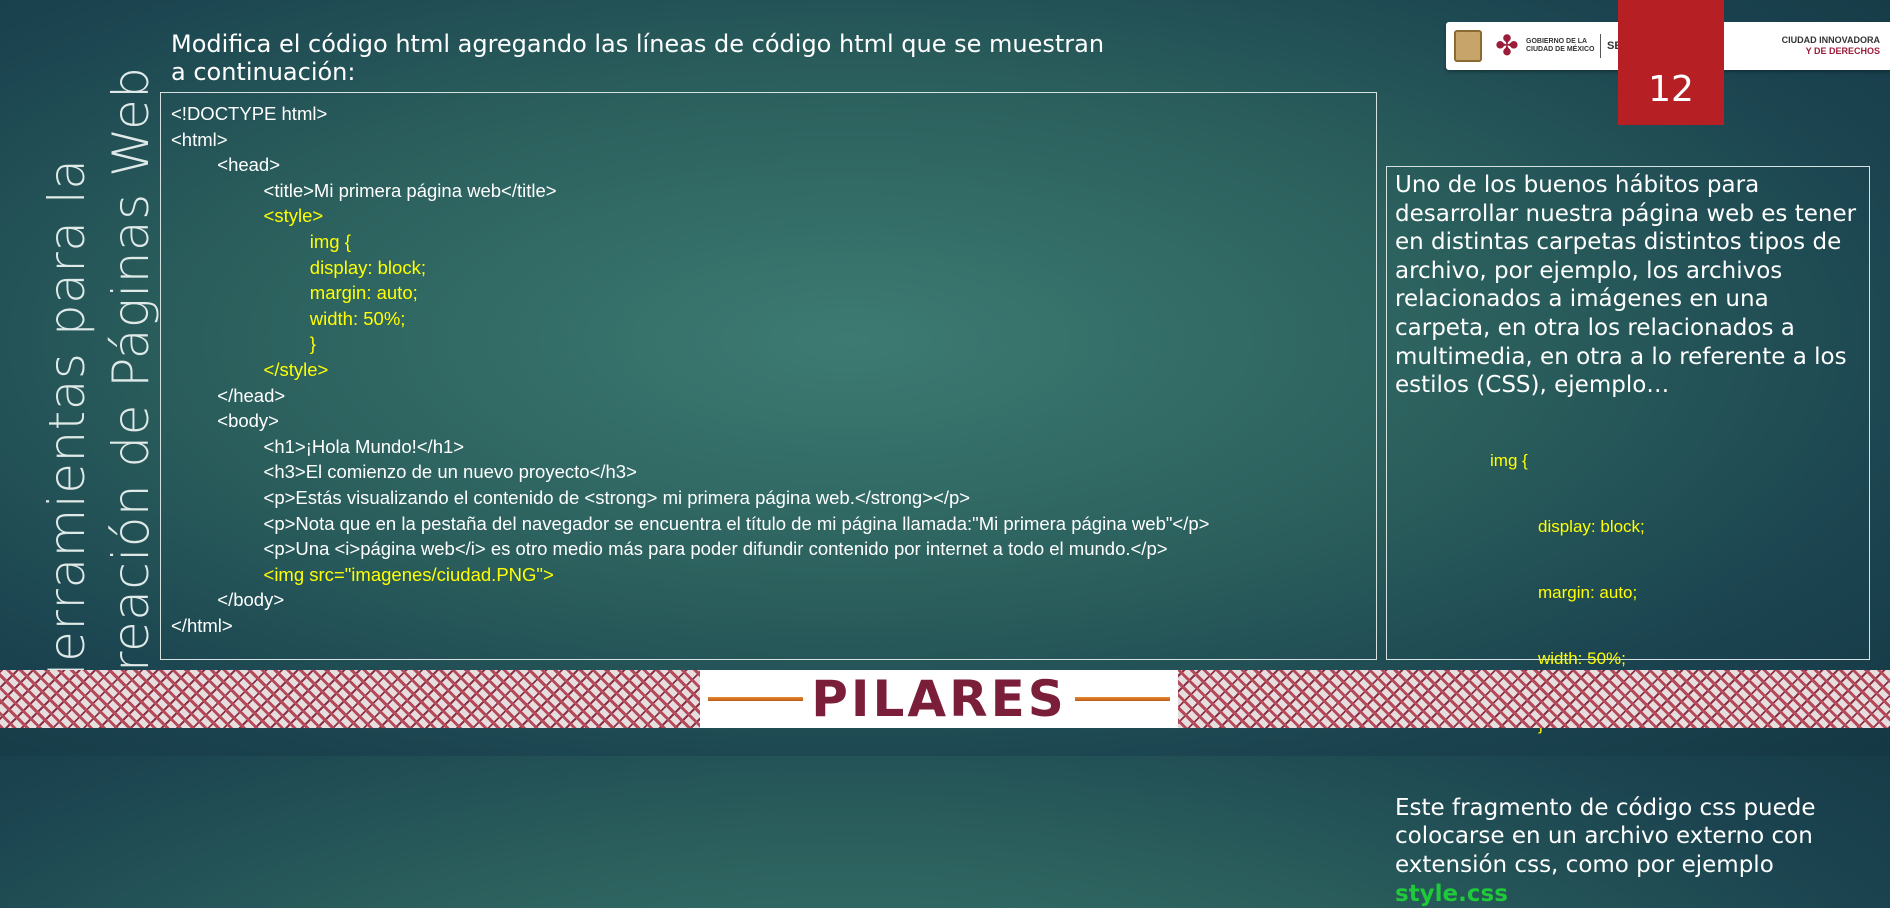 This screenshot has height=908, width=1890. Describe the element at coordinates (364, 190) in the screenshot. I see `code-line: <title>Mi primera página web</title>` at that location.